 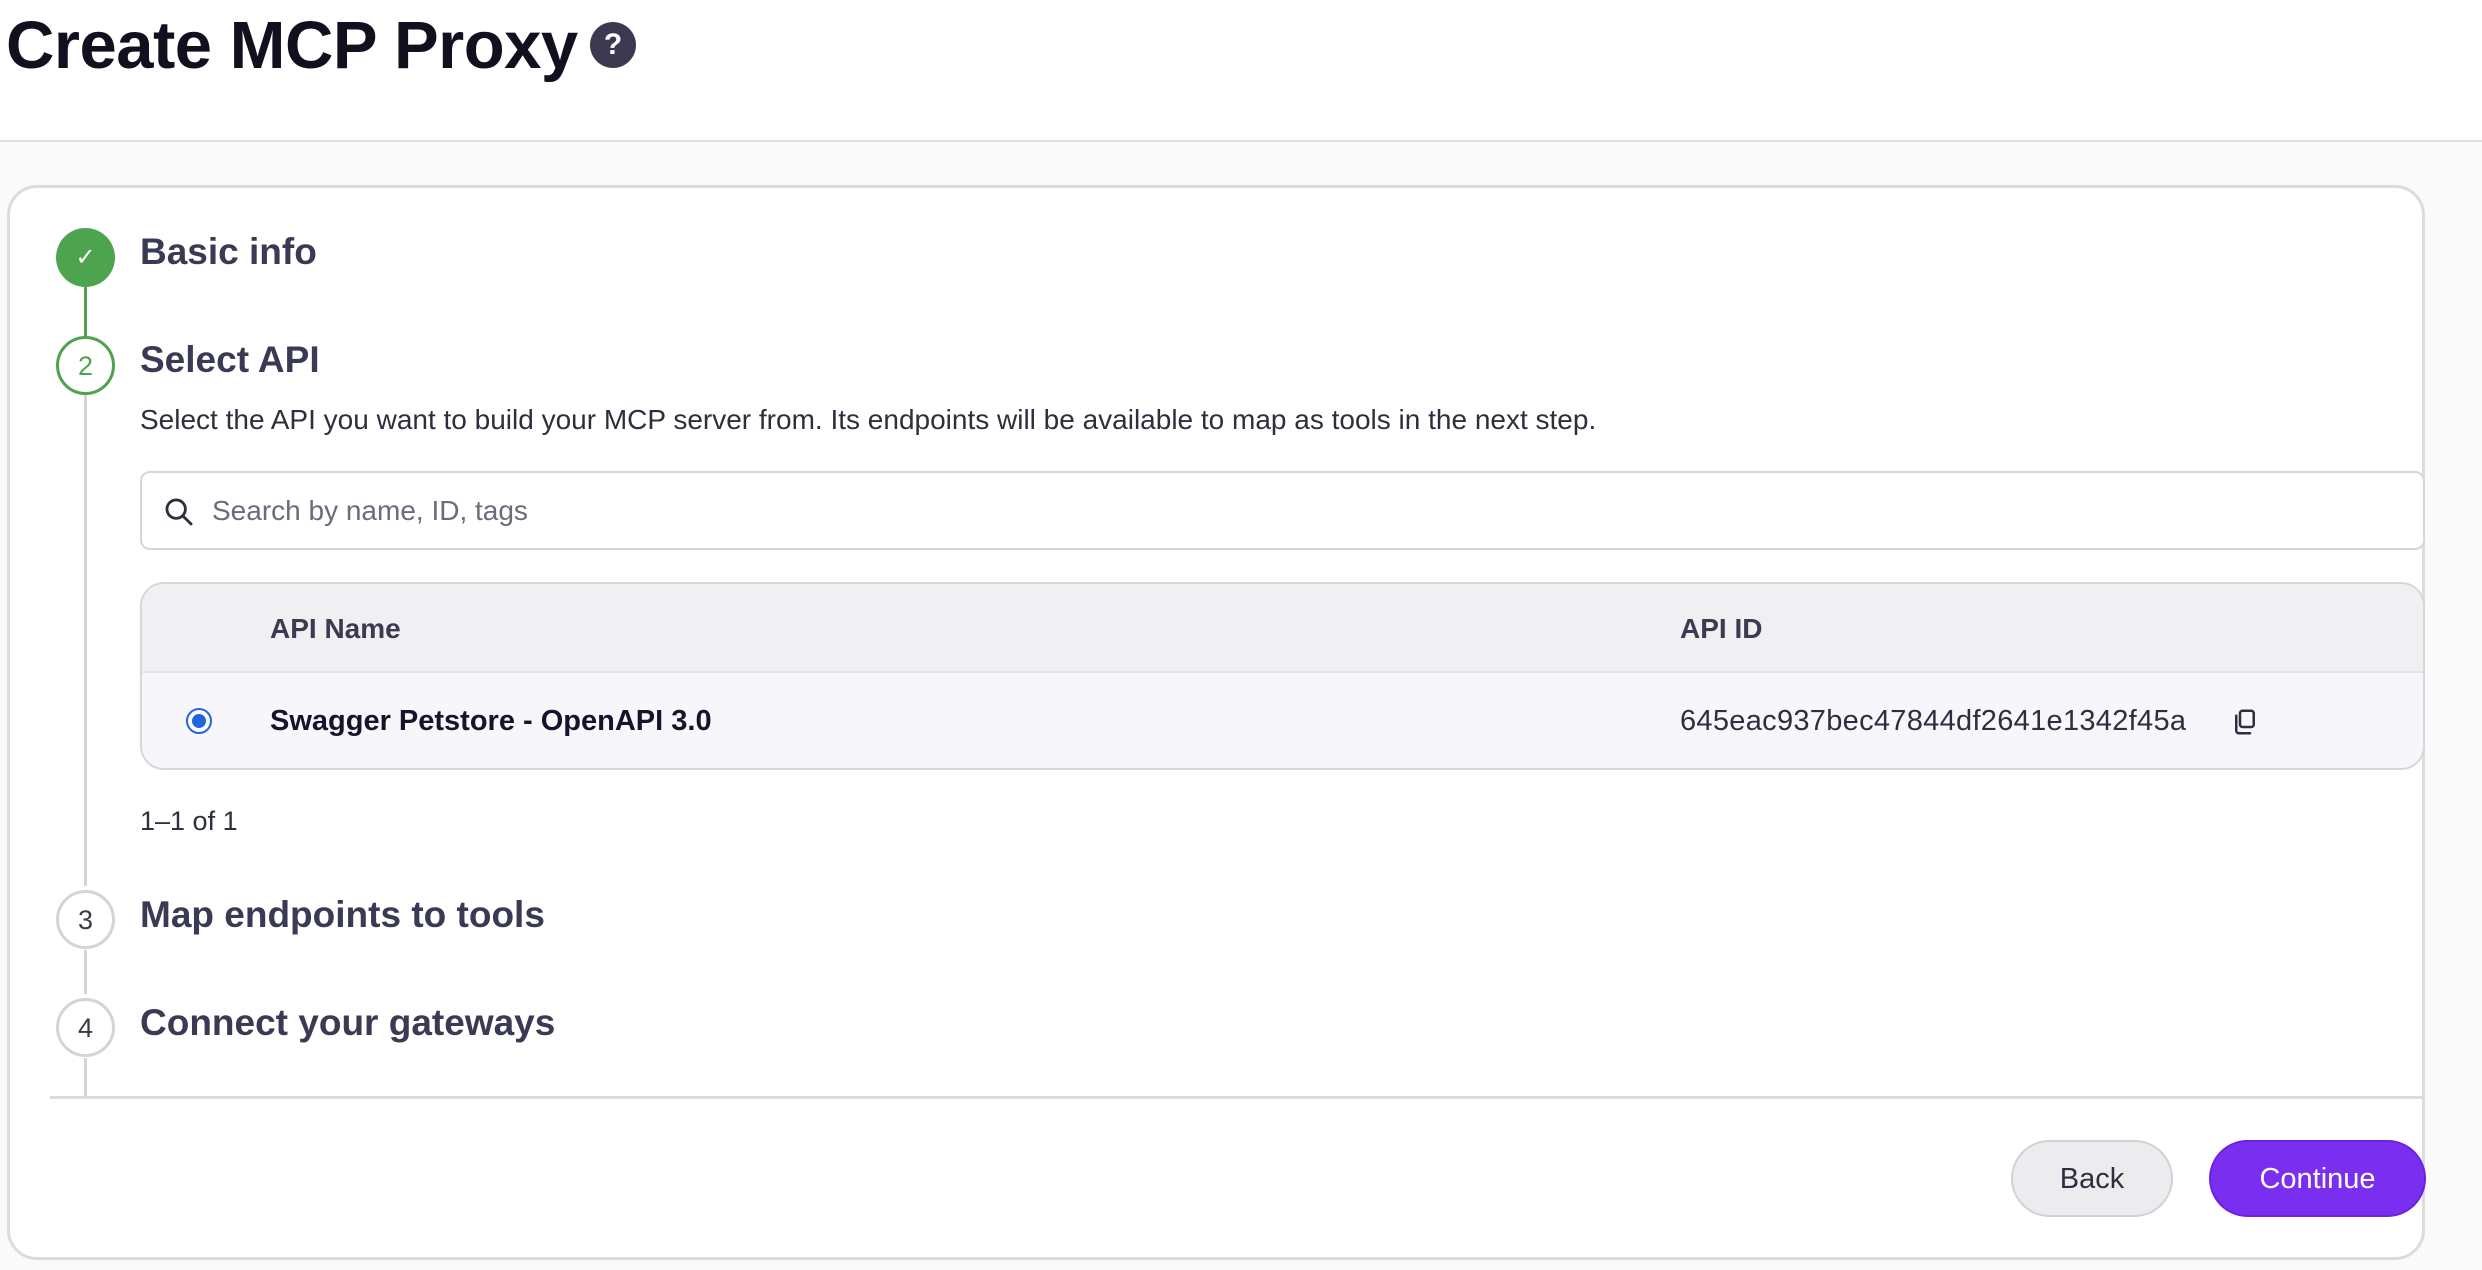 I want to click on copy-icon, so click(x=2245, y=722).